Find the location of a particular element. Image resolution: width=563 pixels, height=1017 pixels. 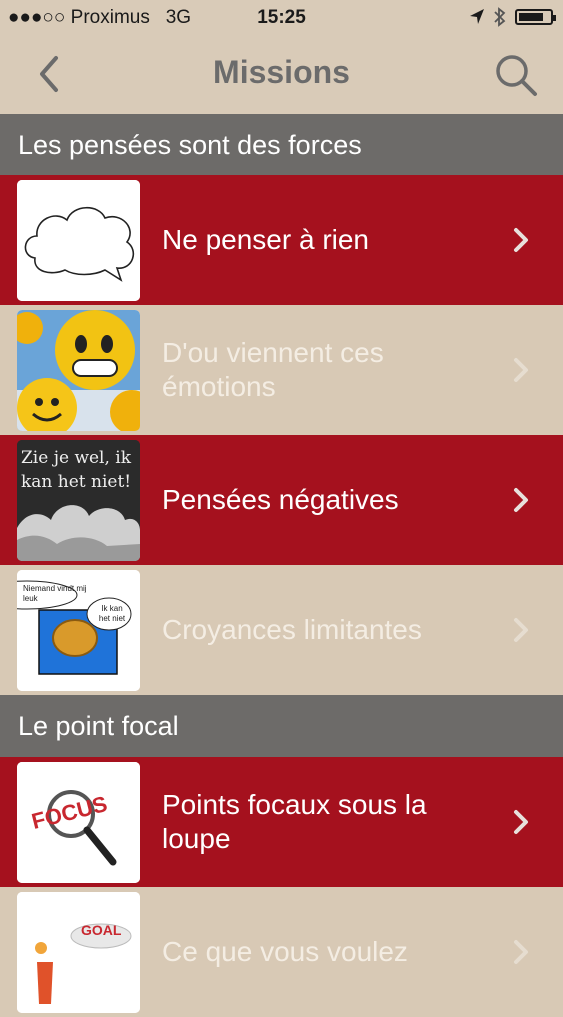

list-item-points-focaux: FOCUS Points focaux sous la loupe is located at coordinates (281, 822).